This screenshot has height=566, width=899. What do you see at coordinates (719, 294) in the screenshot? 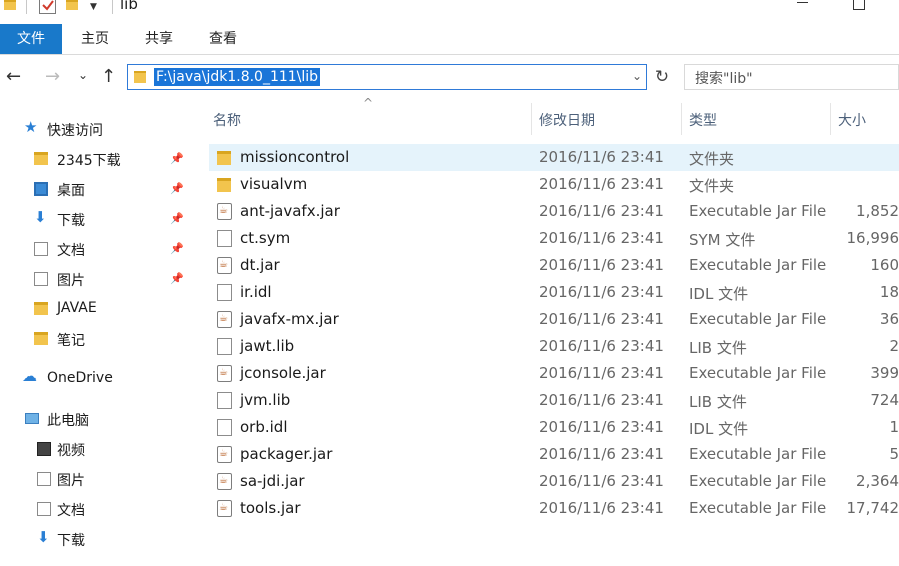
I see `file-type: IDL 文件` at bounding box center [719, 294].